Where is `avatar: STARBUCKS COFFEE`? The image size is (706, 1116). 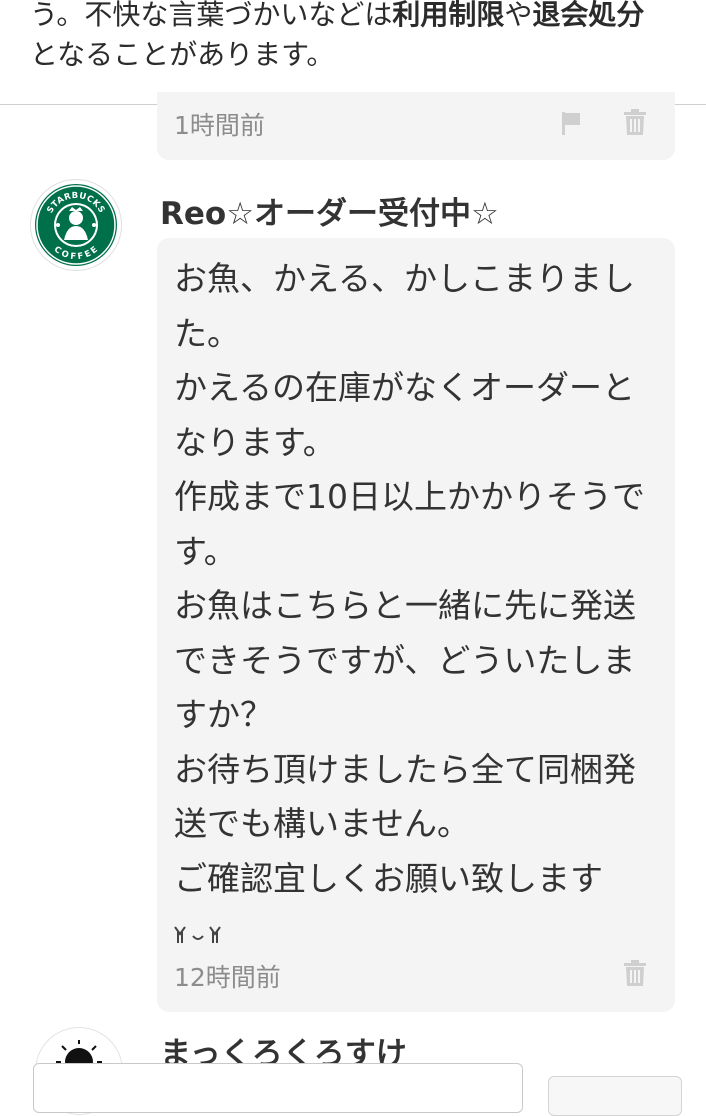 avatar: STARBUCKS COFFEE is located at coordinates (76, 225).